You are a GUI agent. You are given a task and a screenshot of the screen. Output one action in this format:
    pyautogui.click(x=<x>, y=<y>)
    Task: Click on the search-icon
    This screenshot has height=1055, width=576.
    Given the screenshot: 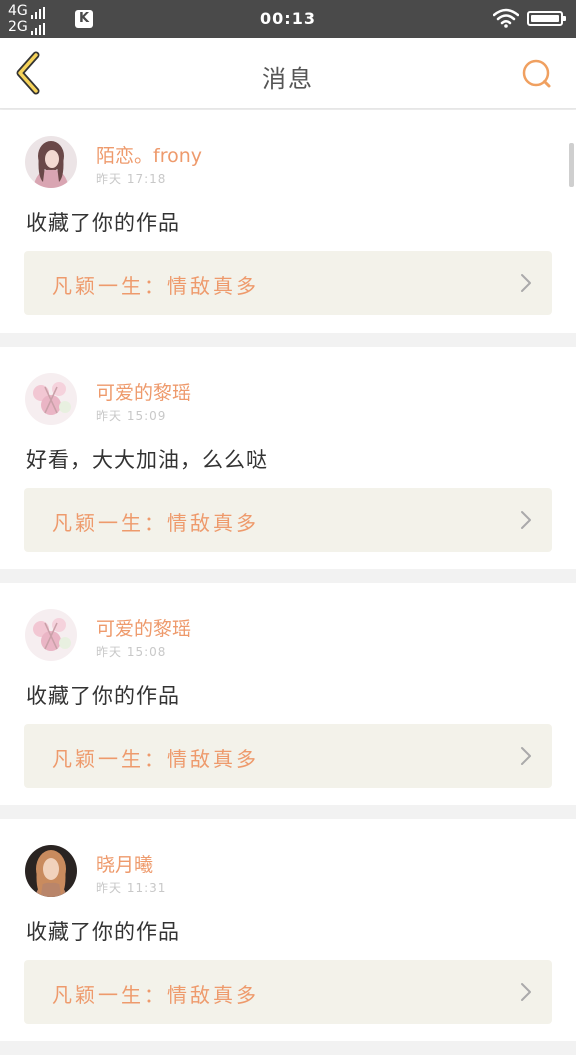 What is the action you would take?
    pyautogui.click(x=536, y=73)
    